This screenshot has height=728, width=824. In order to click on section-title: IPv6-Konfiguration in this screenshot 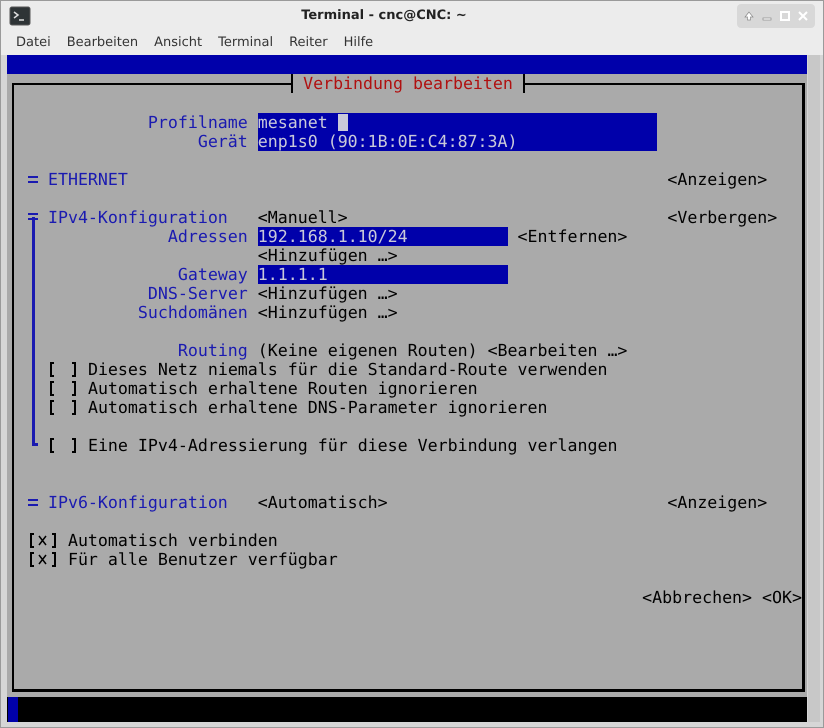, I will do `click(138, 502)`.